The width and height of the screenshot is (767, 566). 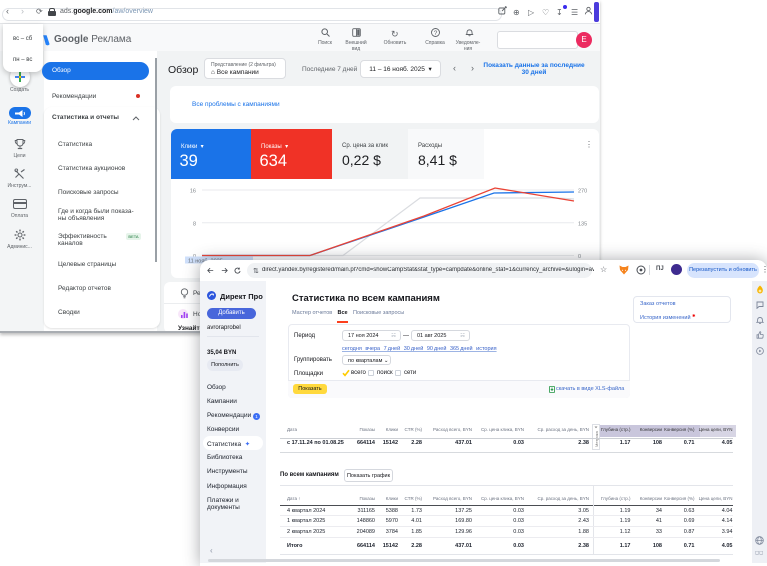 What do you see at coordinates (582, 224) in the screenshot?
I see `svg-text: 135` at bounding box center [582, 224].